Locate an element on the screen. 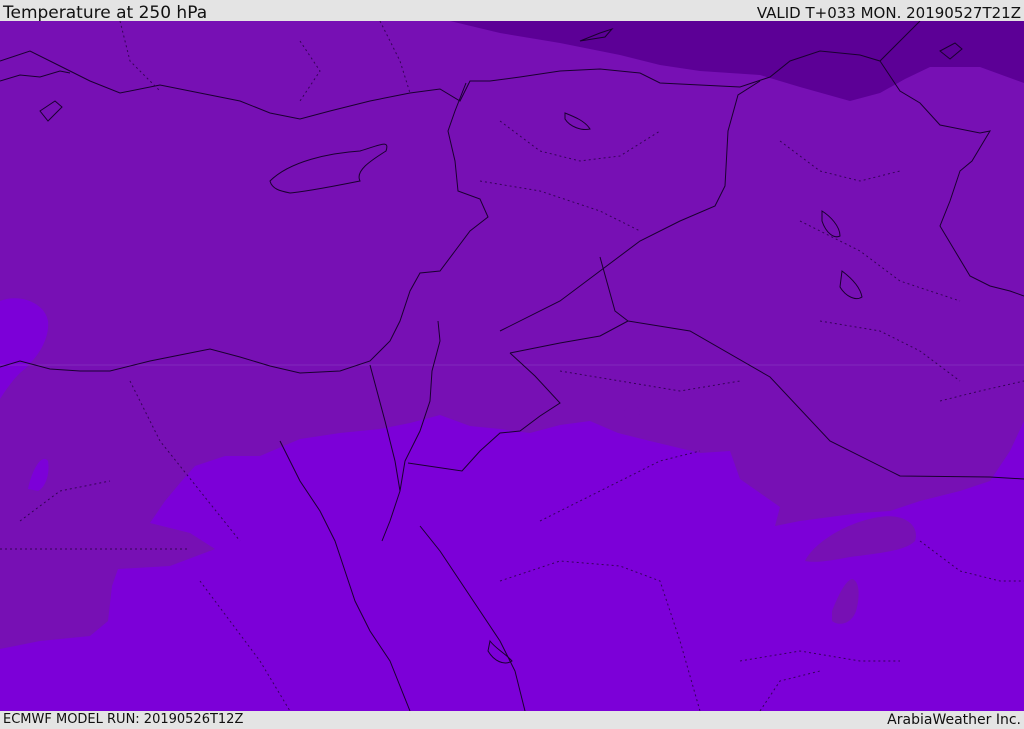  brand-label: ArabiaWeather Inc. is located at coordinates (954, 720).